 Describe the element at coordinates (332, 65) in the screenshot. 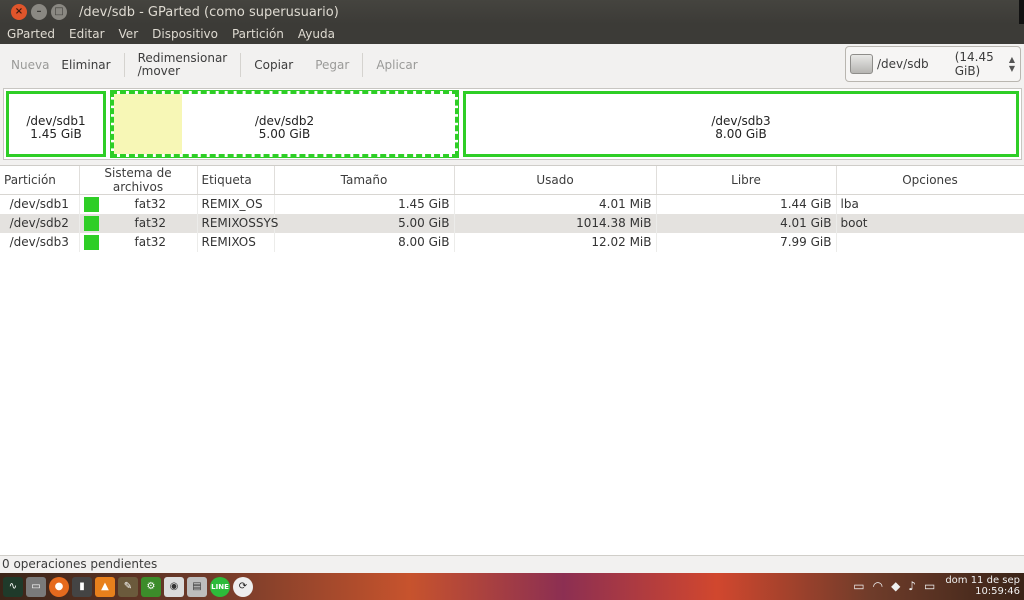

I see `paste-button: Pegar` at that location.